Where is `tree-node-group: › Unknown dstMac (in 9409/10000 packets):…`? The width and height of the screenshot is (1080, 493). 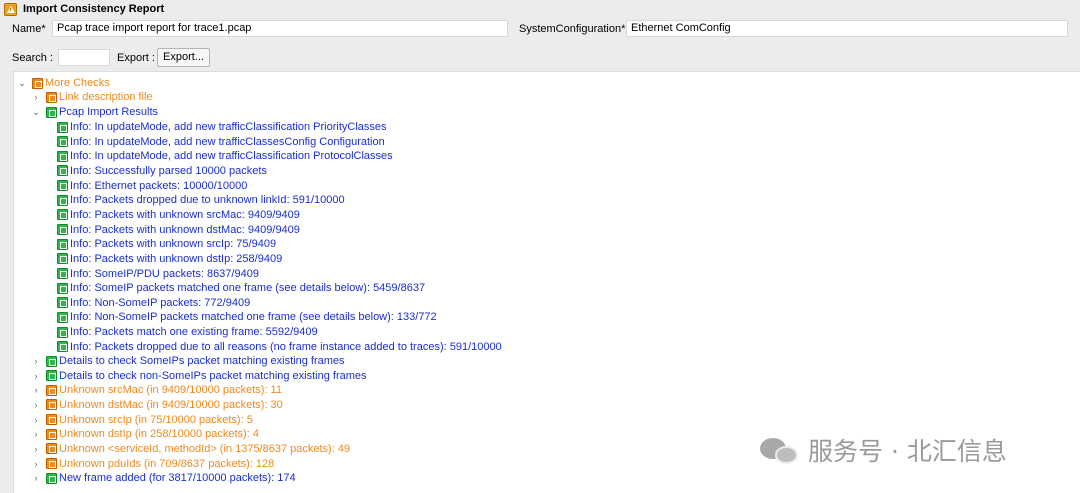 tree-node-group: › Unknown dstMac (in 9409/10000 packets):… is located at coordinates (157, 405).